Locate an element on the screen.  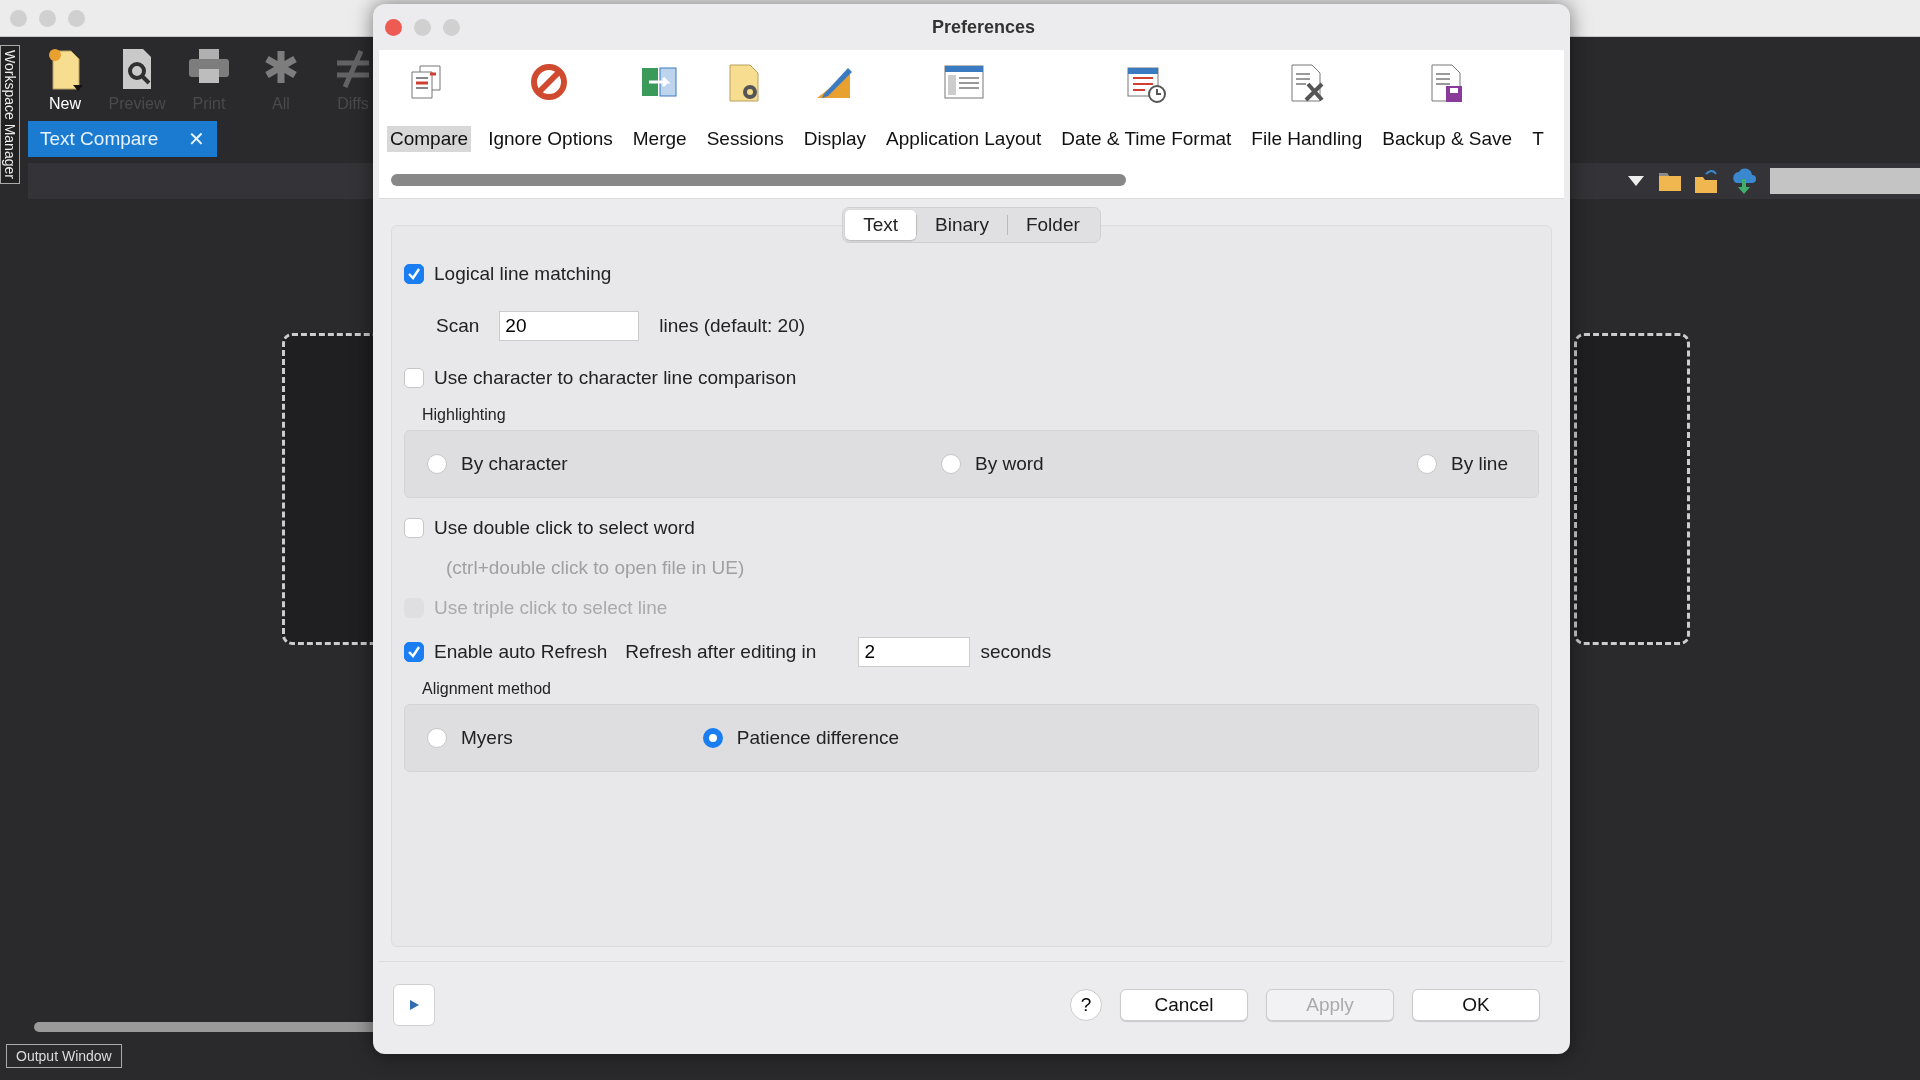
category-tab: Merge is located at coordinates (659, 139).